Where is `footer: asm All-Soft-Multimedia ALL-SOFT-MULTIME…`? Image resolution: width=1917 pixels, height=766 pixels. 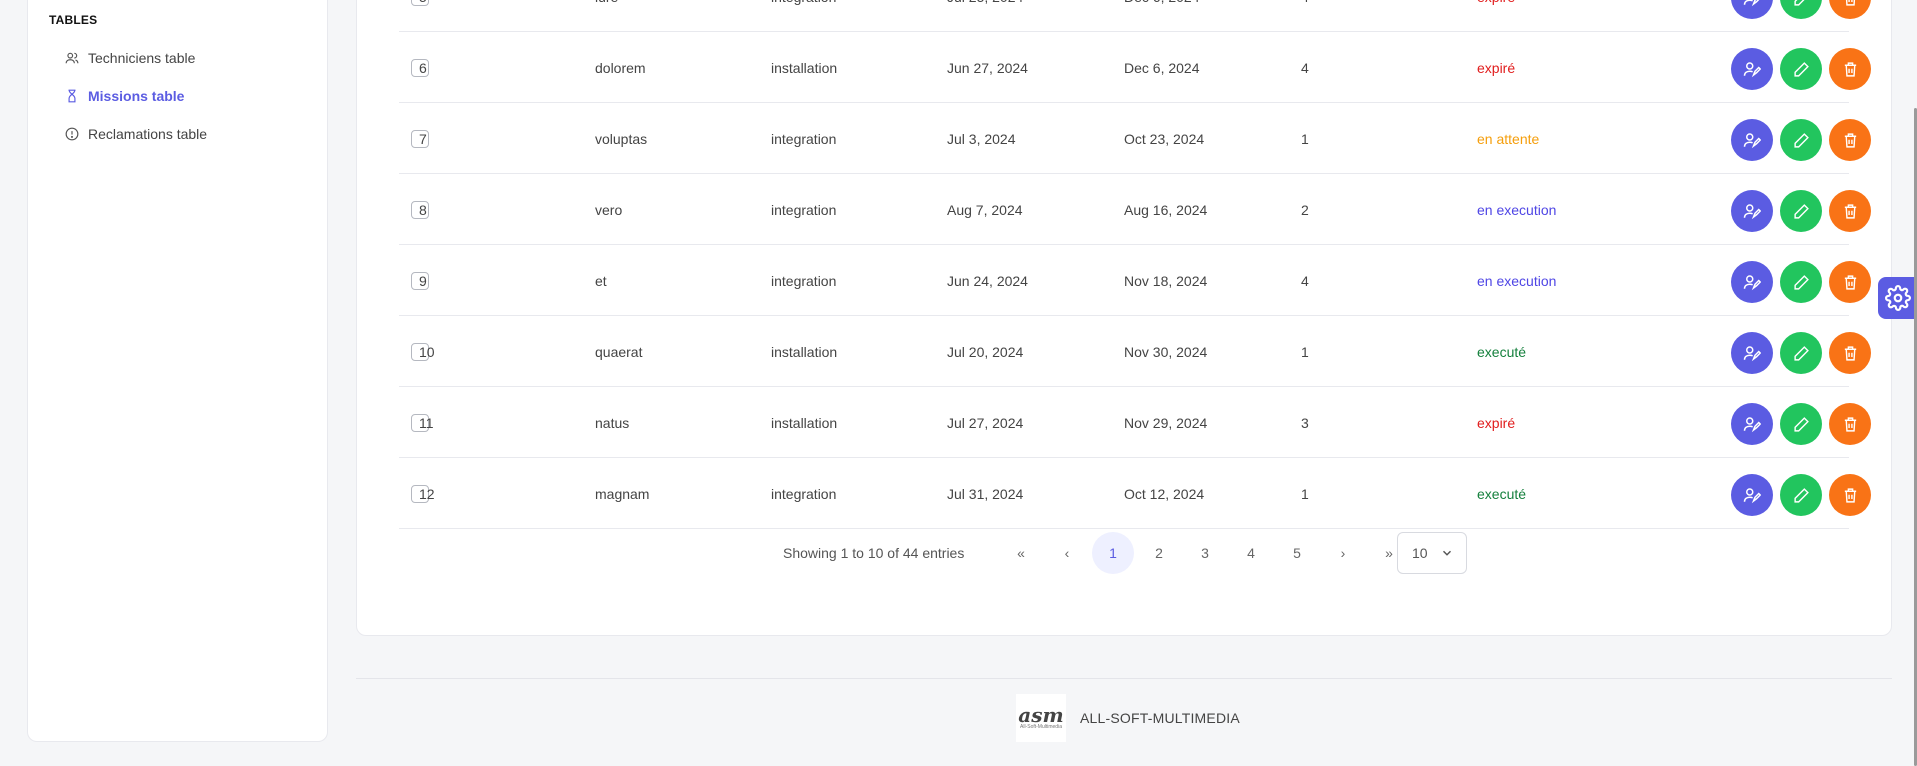 footer: asm All-Soft-Multimedia ALL-SOFT-MULTIME… is located at coordinates (1128, 718).